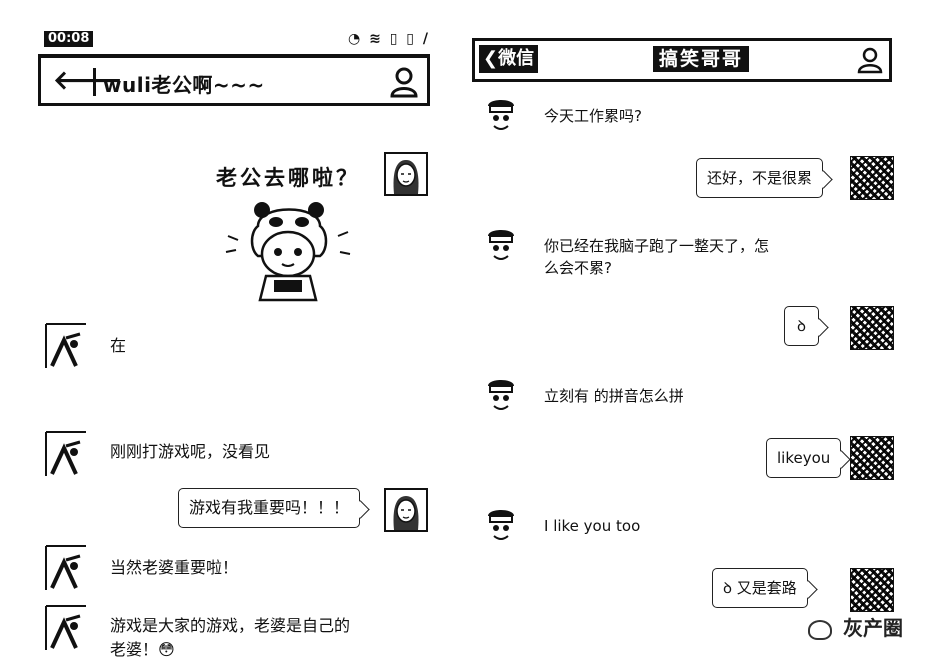  I want to click on chat-header: ❮微信 搞笑哥哥, so click(682, 60).